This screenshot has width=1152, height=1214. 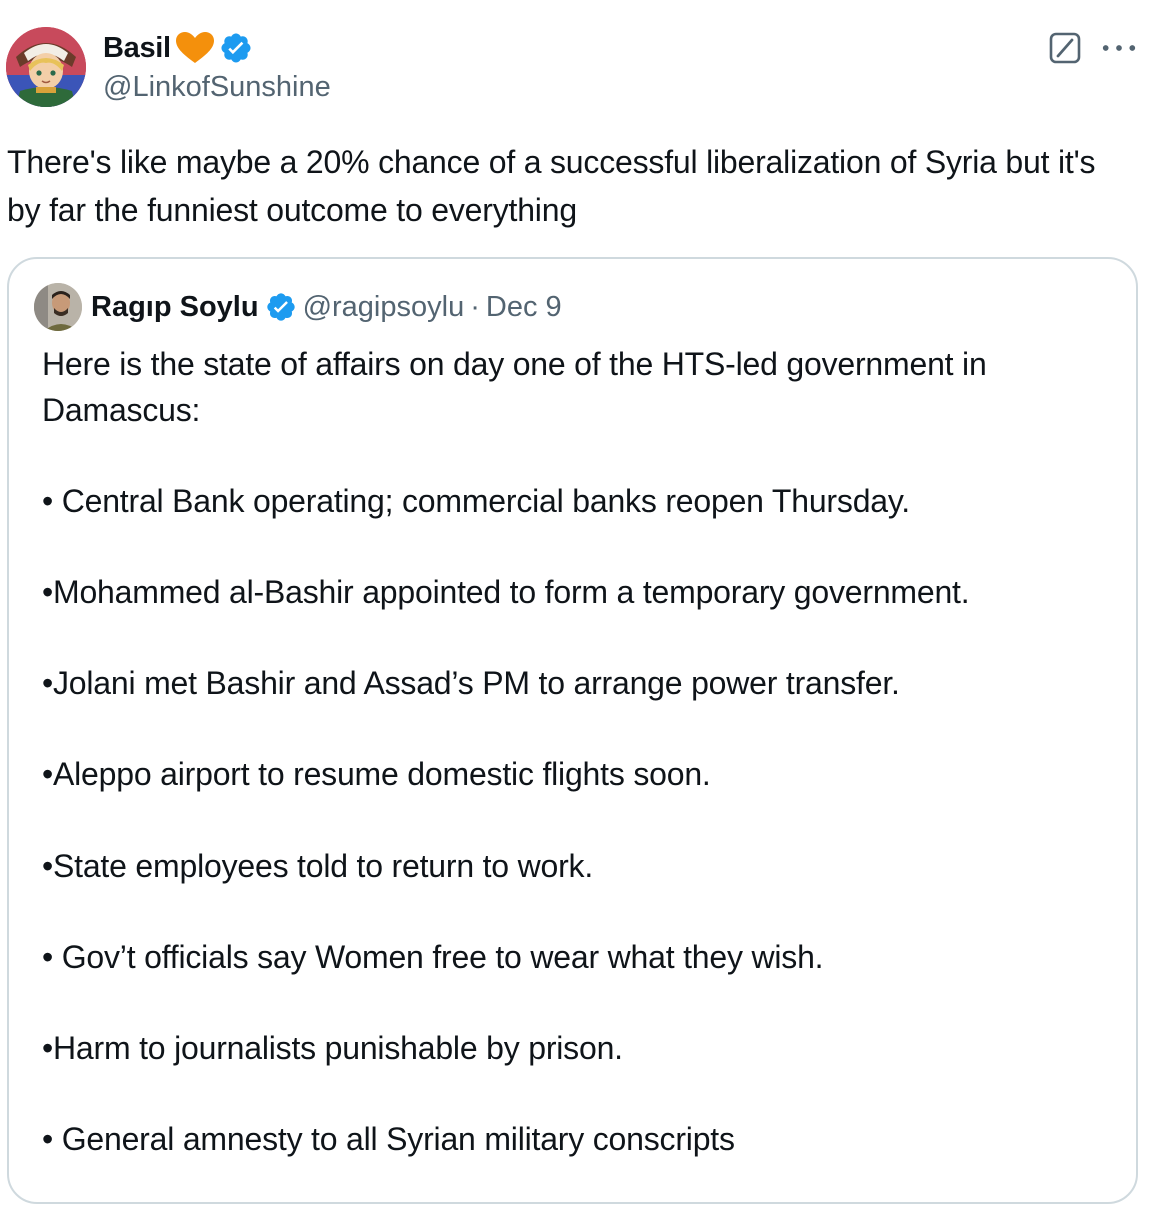 I want to click on avatar-illustration, so click(x=46, y=67).